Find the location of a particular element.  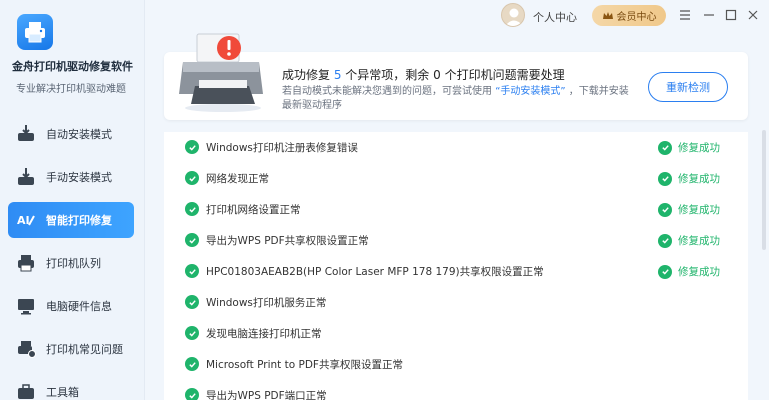

sidebar-item-smart-repair: AI 智能打印修复 is located at coordinates (71, 220).